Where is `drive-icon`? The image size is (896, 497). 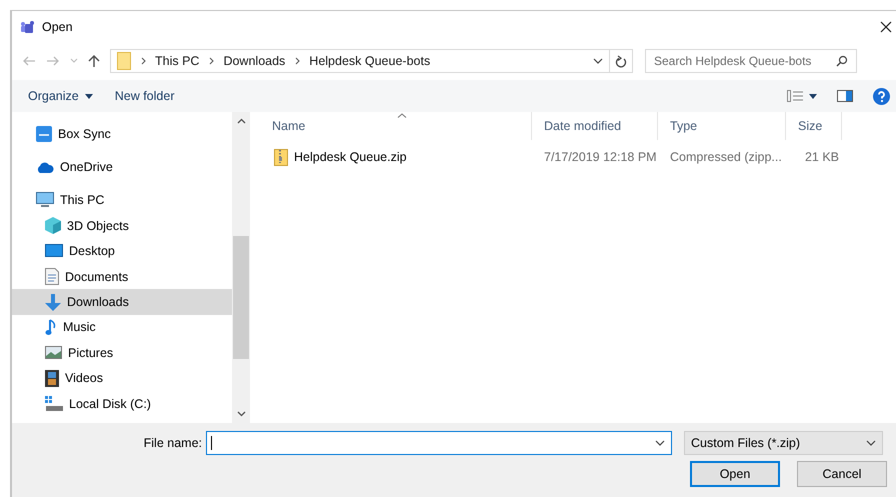
drive-icon is located at coordinates (54, 404).